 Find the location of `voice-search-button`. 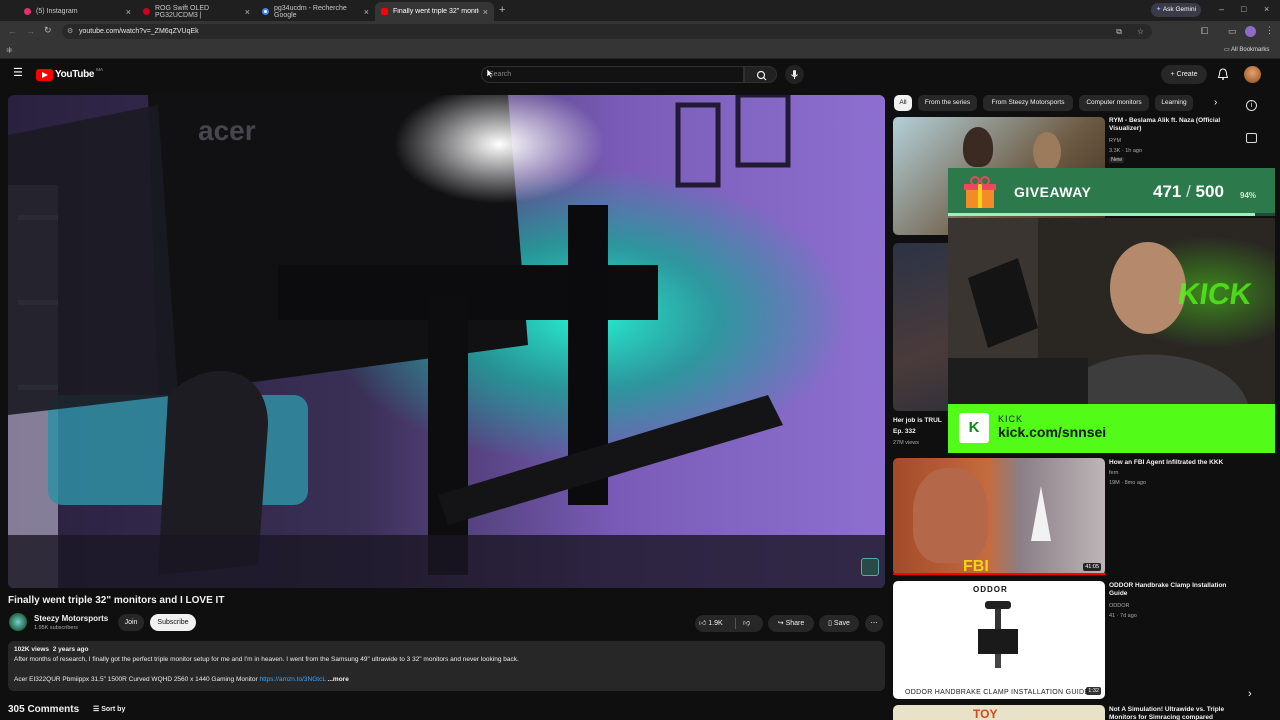

voice-search-button is located at coordinates (794, 74).